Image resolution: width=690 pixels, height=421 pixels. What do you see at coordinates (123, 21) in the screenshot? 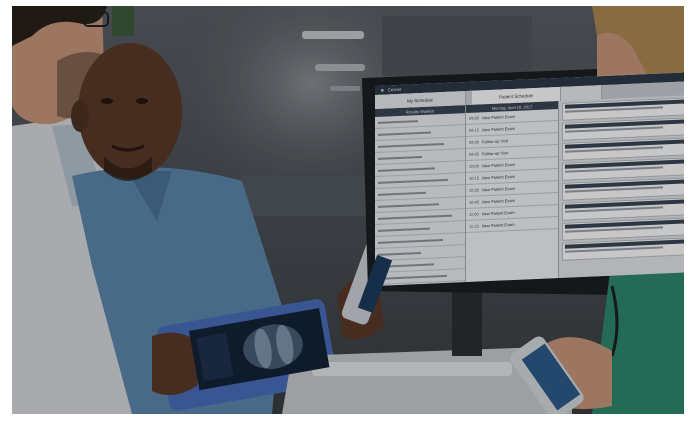
I see `green-sign` at bounding box center [123, 21].